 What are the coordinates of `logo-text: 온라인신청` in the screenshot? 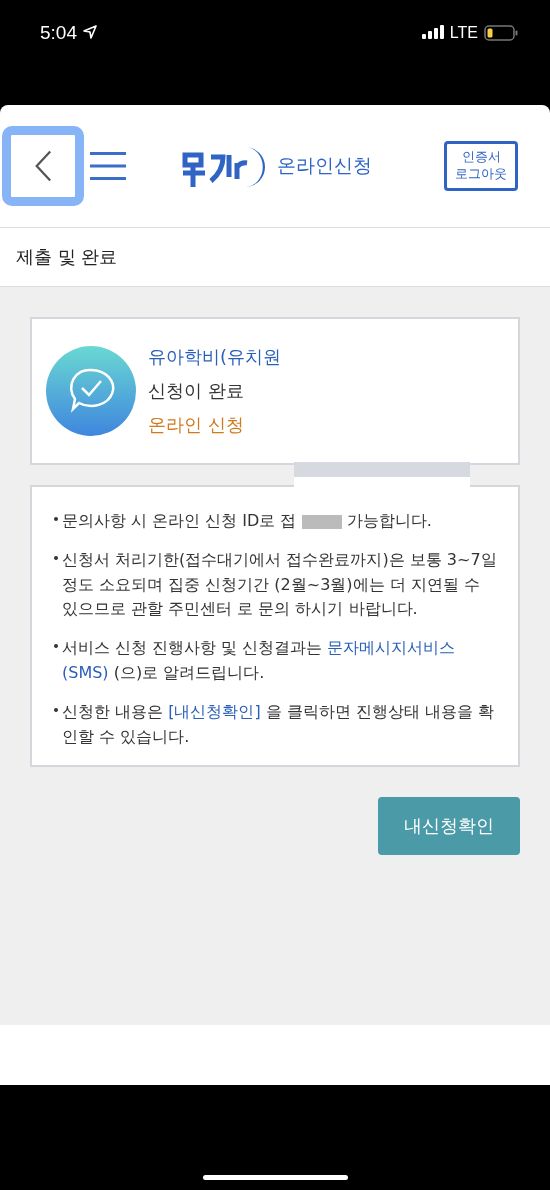 It's located at (324, 165).